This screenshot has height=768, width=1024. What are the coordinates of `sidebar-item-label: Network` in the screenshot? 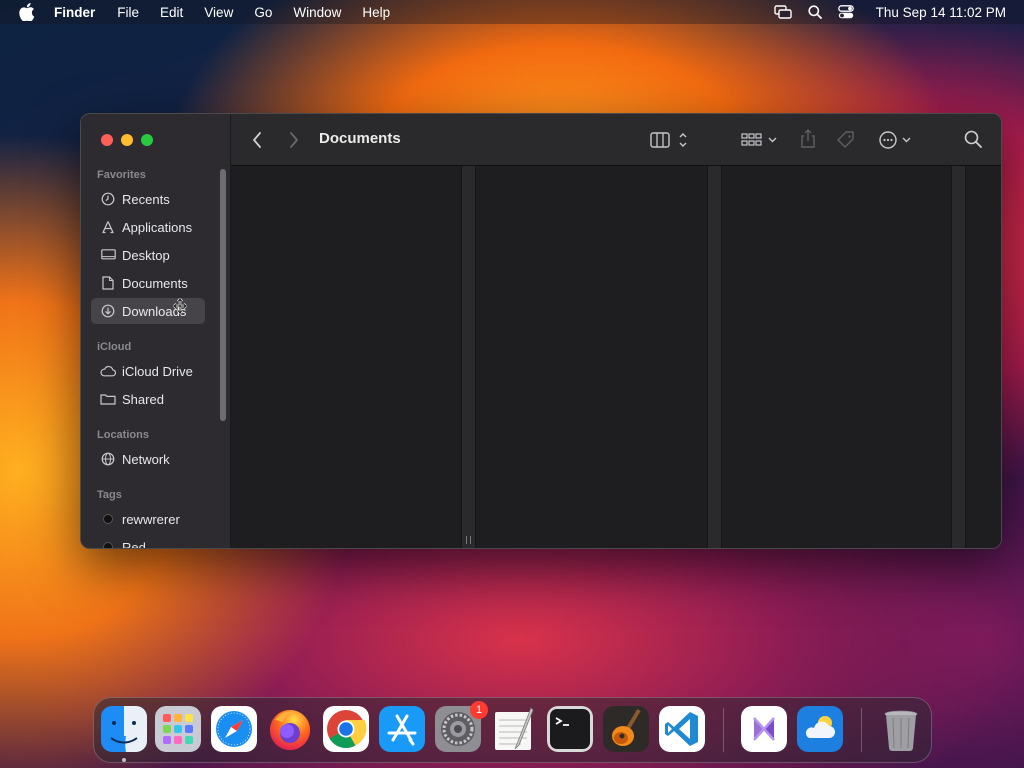 It's located at (146, 459).